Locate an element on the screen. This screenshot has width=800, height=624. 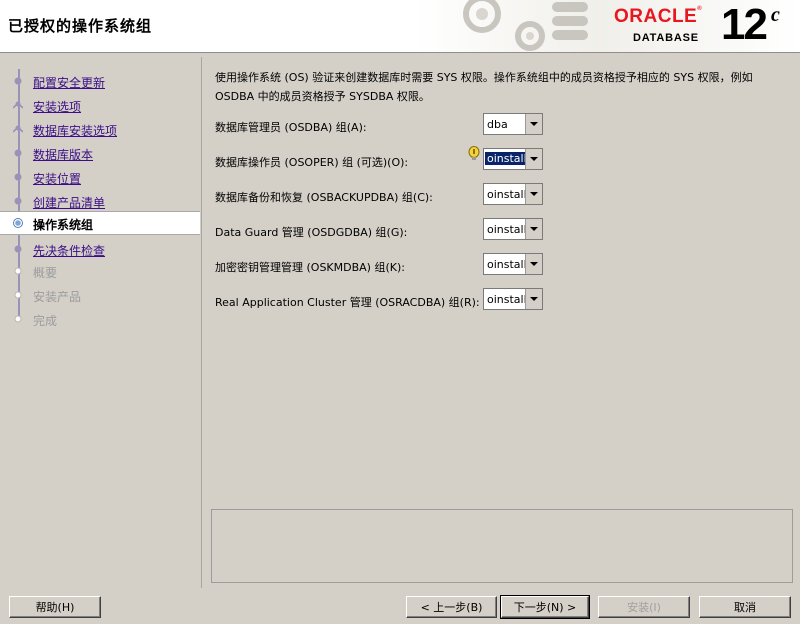
nav-step-security-updates: 配置安全更新 is located at coordinates (100, 81).